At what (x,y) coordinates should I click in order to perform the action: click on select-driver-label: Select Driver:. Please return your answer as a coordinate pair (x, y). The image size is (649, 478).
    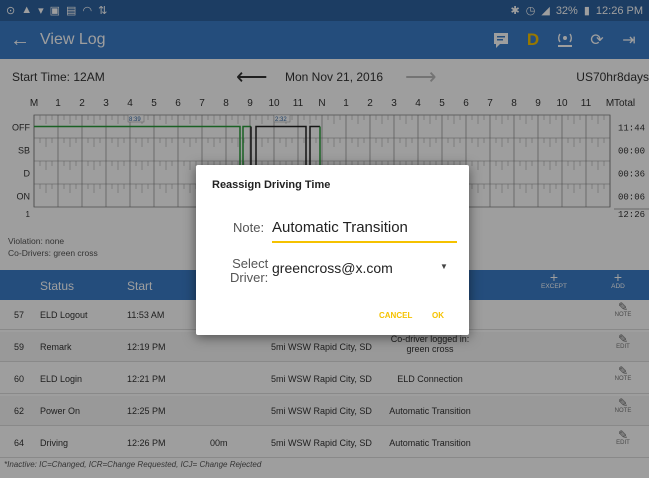
    Looking at the image, I should click on (249, 271).